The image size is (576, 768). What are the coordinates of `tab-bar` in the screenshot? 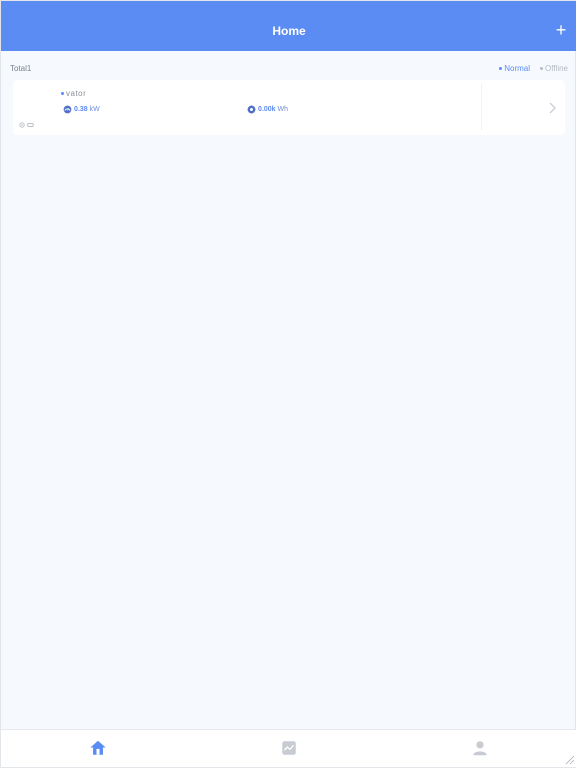 It's located at (288, 748).